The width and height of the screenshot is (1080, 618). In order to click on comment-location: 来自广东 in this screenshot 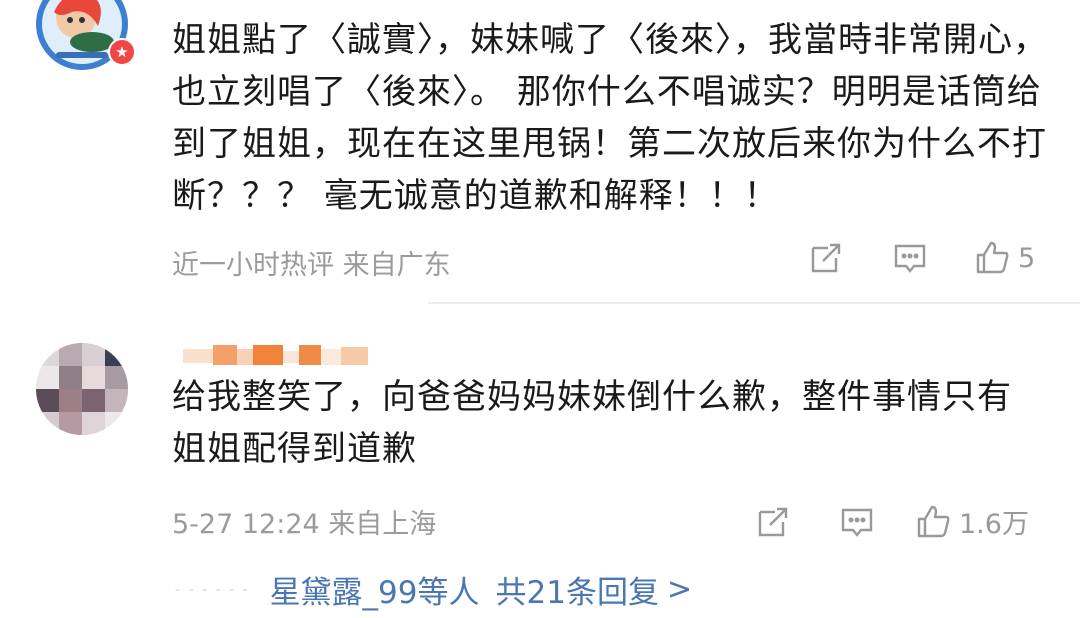, I will do `click(396, 265)`.